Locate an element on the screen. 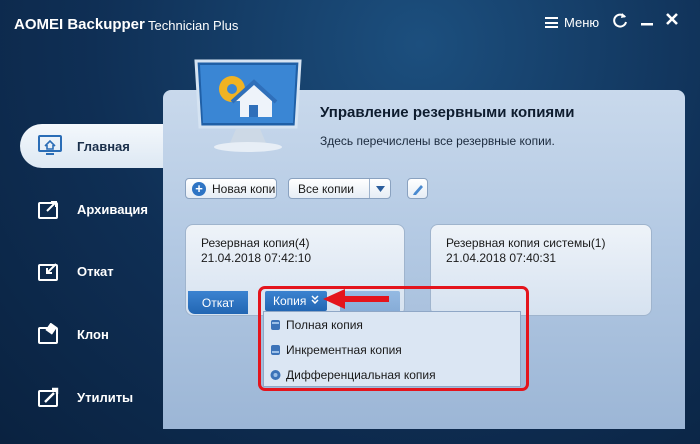  sidebar-item-backup: Архивация is located at coordinates (92, 209).